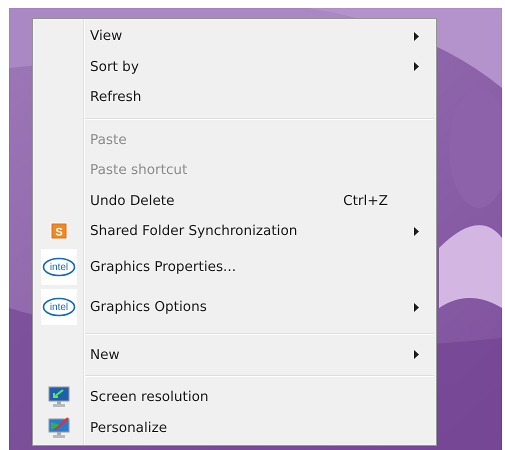 This screenshot has width=505, height=450. Describe the element at coordinates (248, 66) in the screenshot. I see `menu-item: Sort by` at that location.